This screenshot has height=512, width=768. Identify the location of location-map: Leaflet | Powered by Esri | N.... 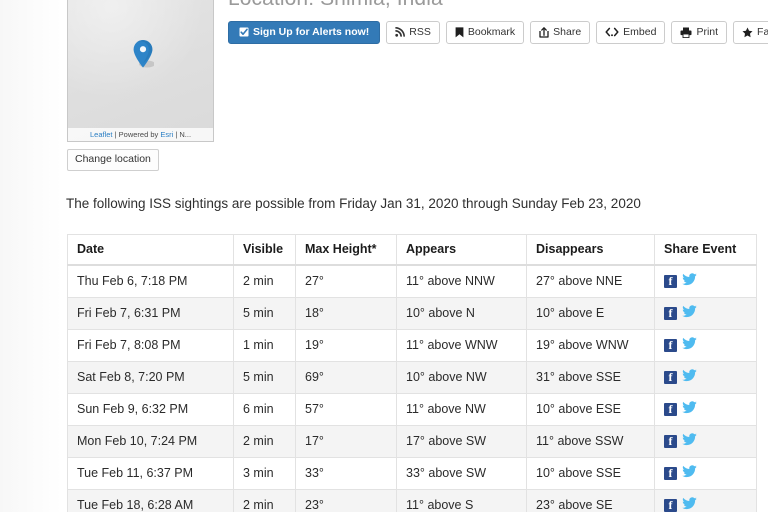
(140, 71).